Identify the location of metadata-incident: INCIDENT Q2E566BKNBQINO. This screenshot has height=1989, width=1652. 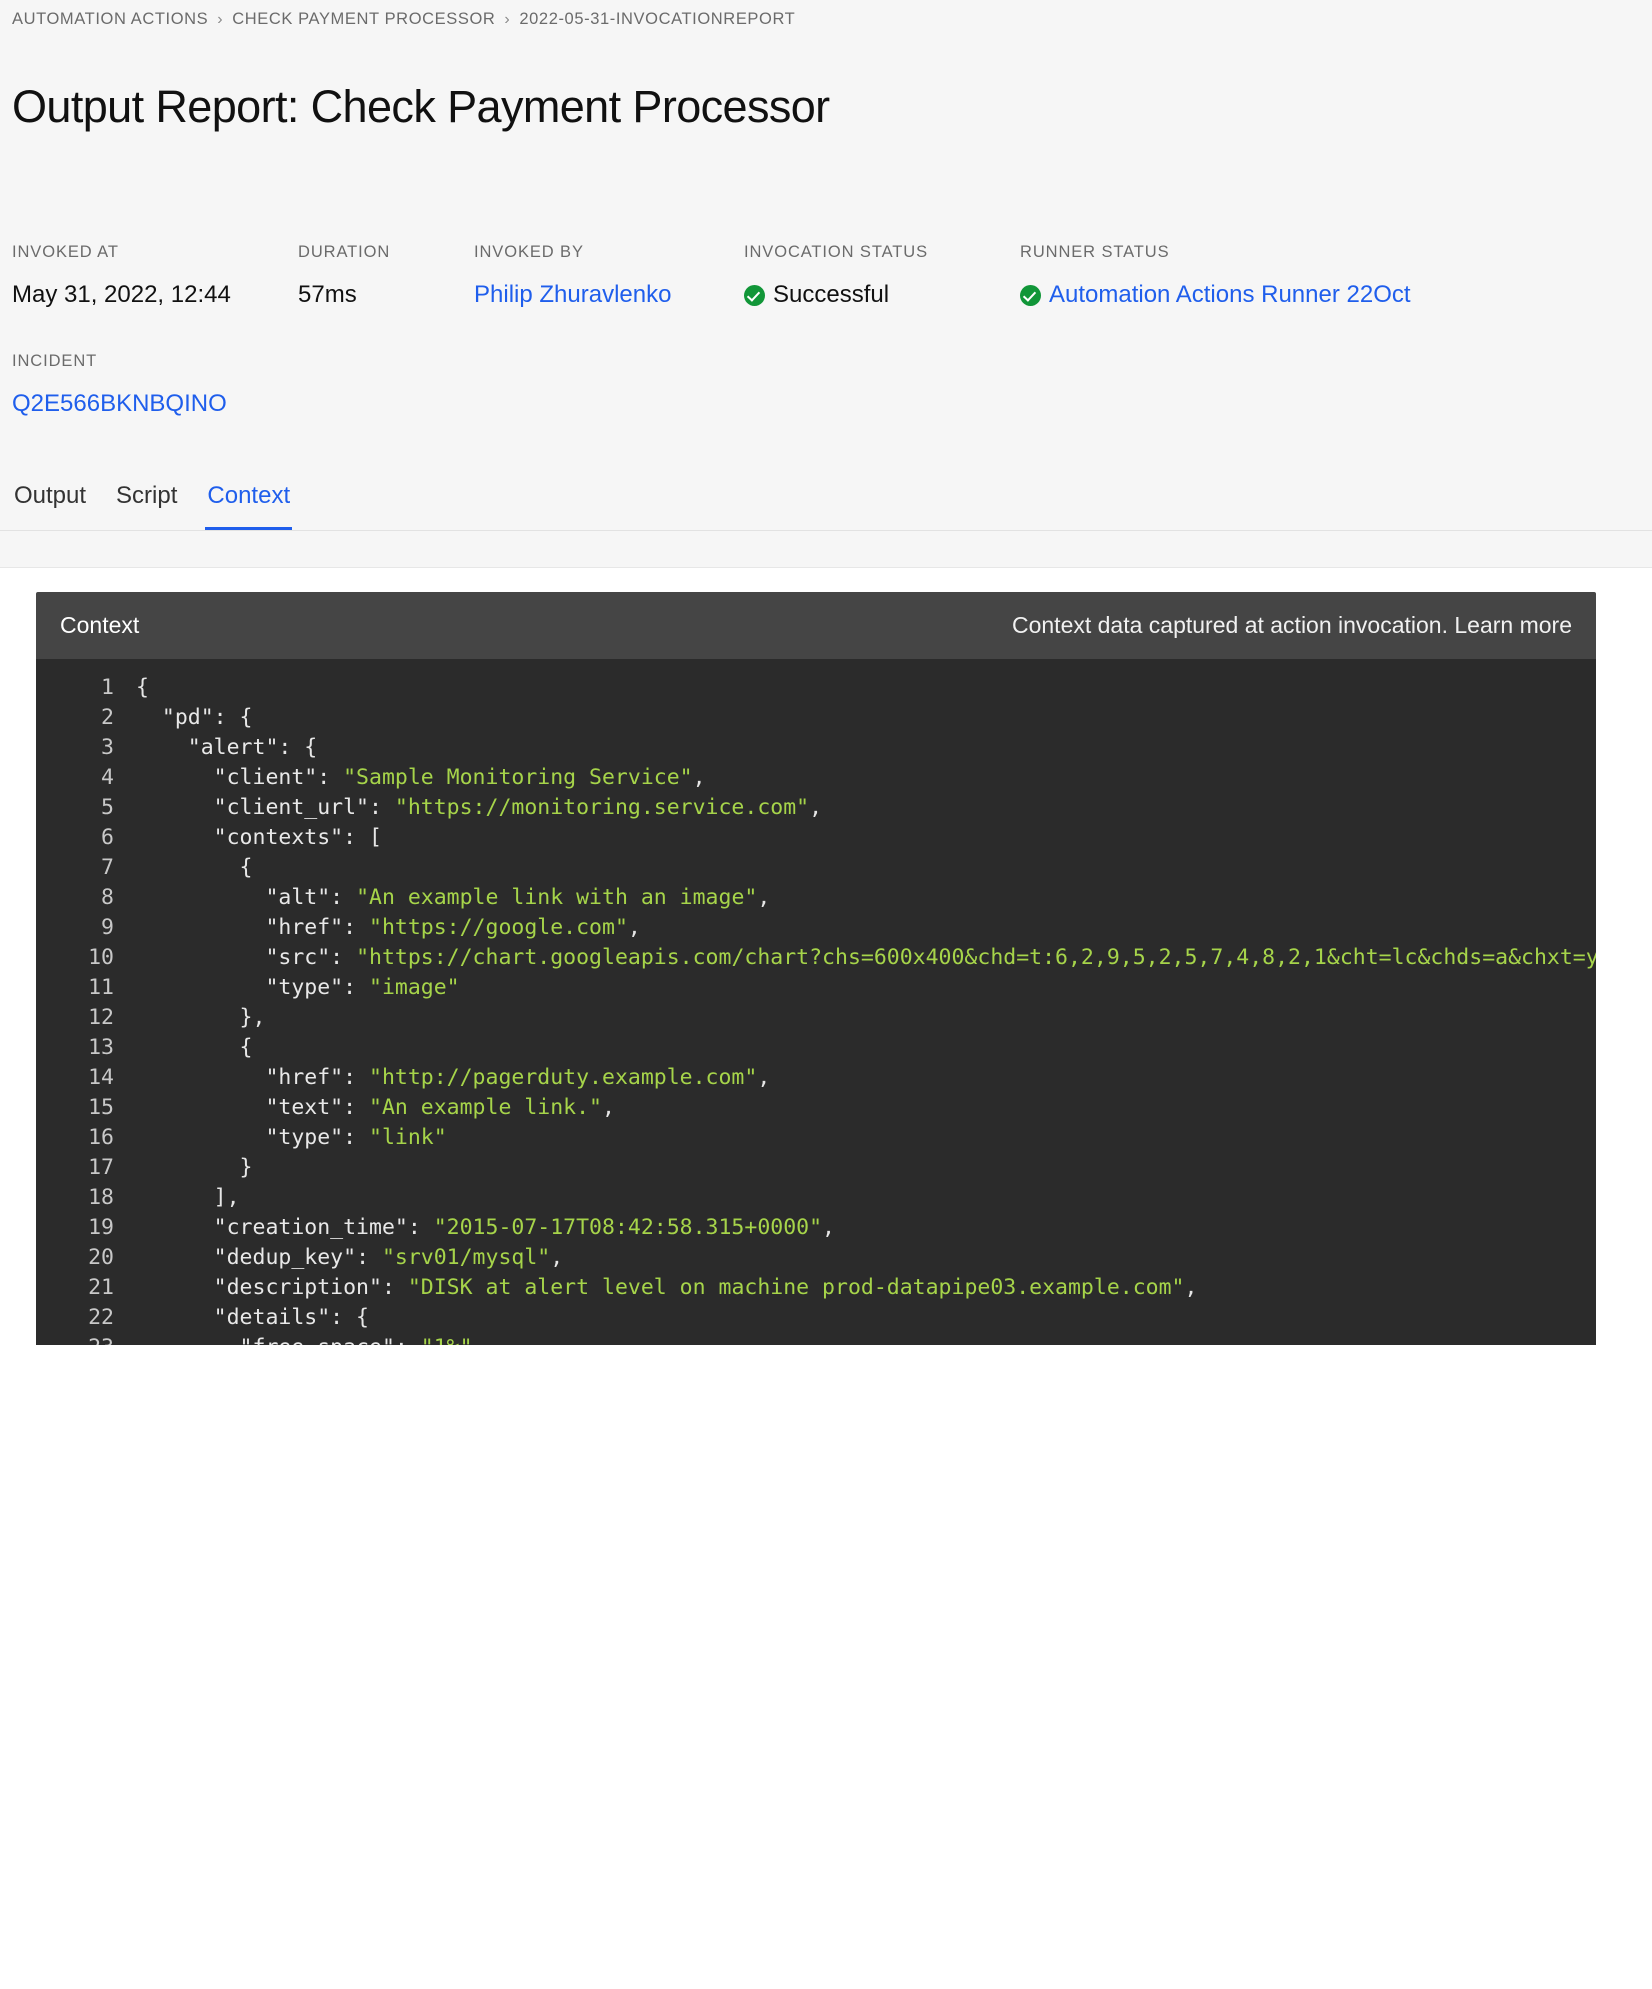
(155, 385).